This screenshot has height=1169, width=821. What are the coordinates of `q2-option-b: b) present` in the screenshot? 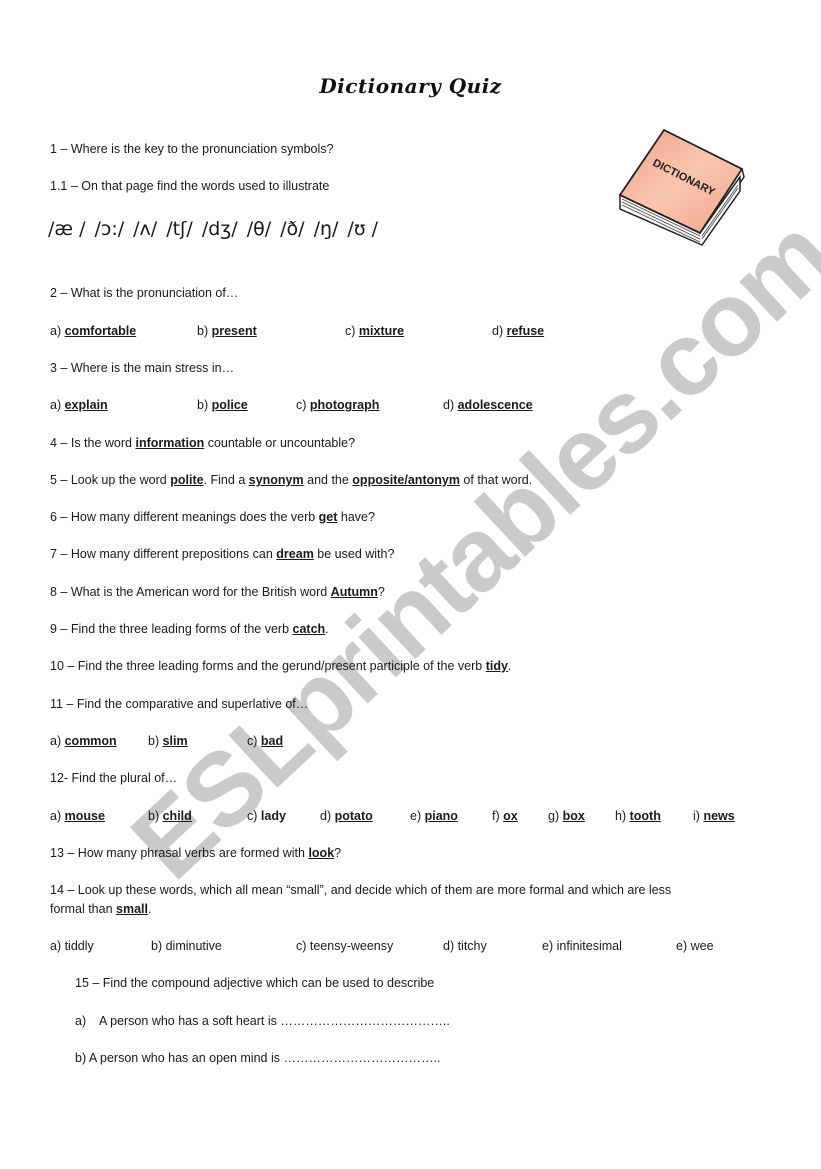 It's located at (227, 331).